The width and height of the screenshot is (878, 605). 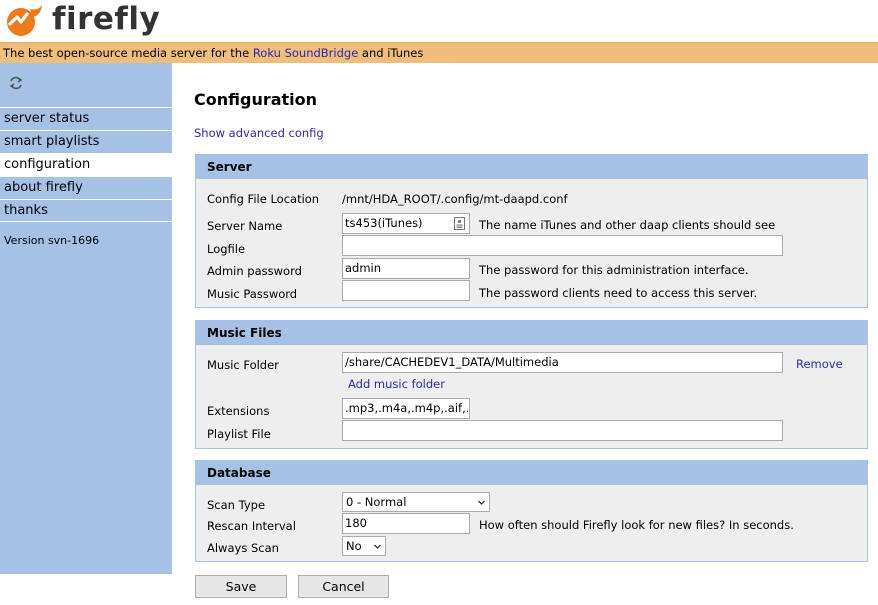 What do you see at coordinates (406, 408) in the screenshot?
I see `extensions-input: .mp3,.m4a,.m4p,.aif,.wav` at bounding box center [406, 408].